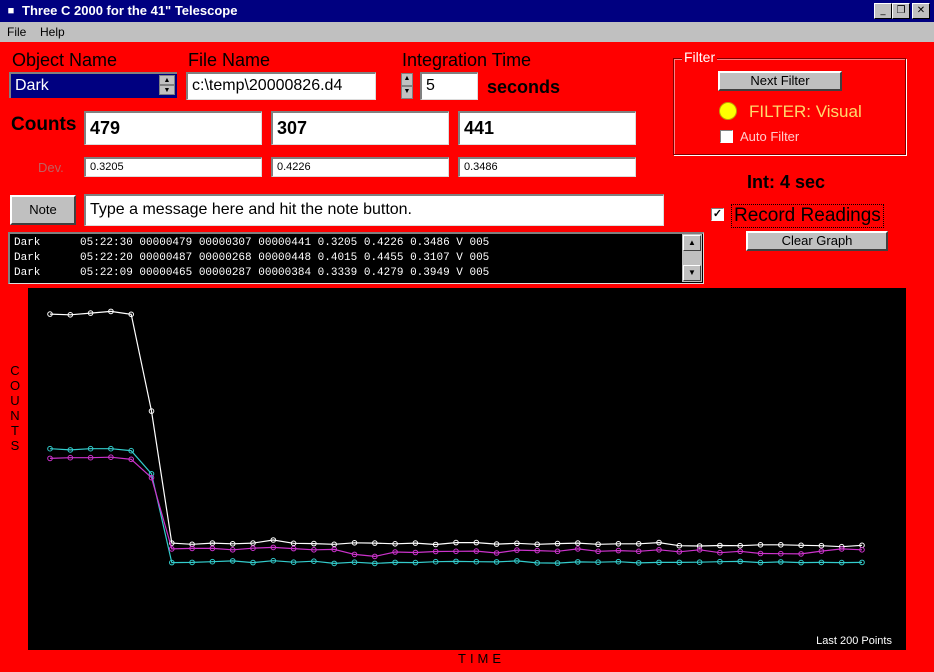 This screenshot has width=934, height=672. I want to click on log-scrollbar: ▲ ▼, so click(692, 258).